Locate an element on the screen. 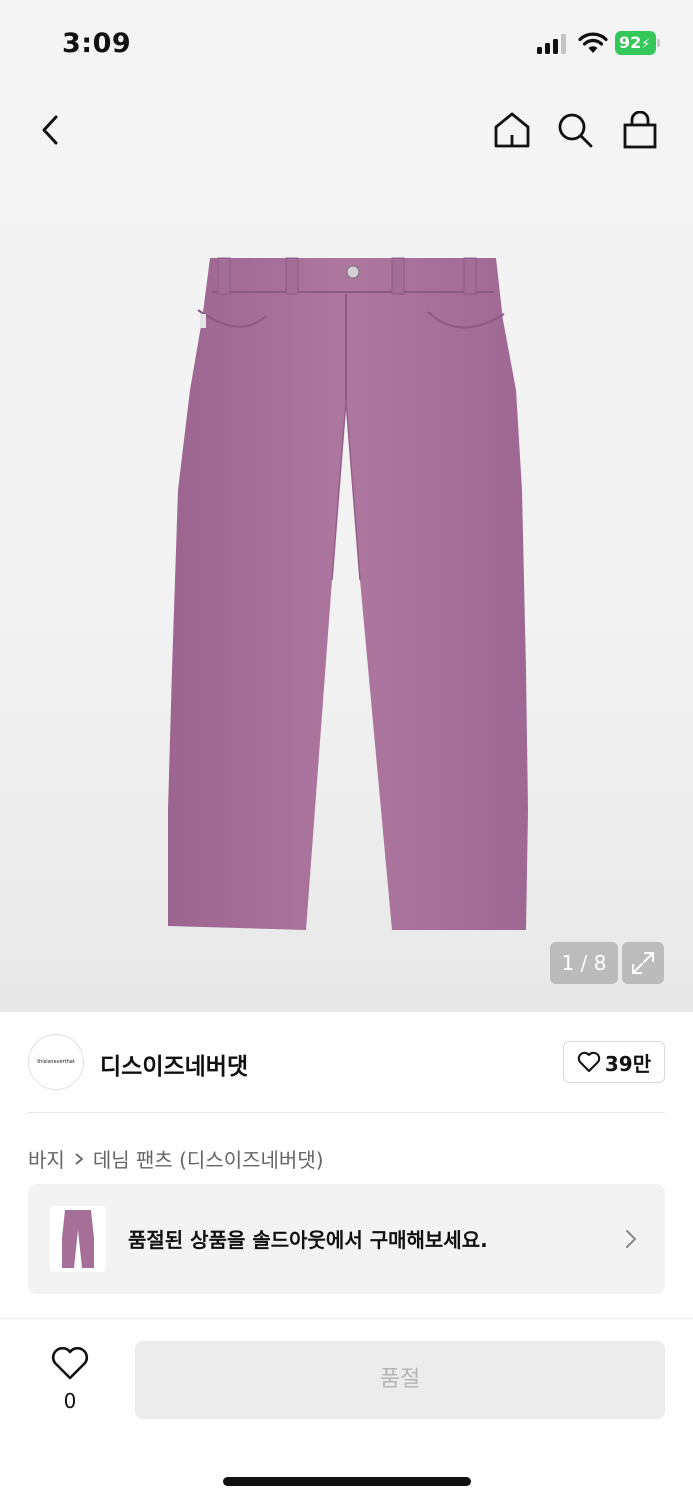  brand-logo: thisisneverthat is located at coordinates (56, 1062).